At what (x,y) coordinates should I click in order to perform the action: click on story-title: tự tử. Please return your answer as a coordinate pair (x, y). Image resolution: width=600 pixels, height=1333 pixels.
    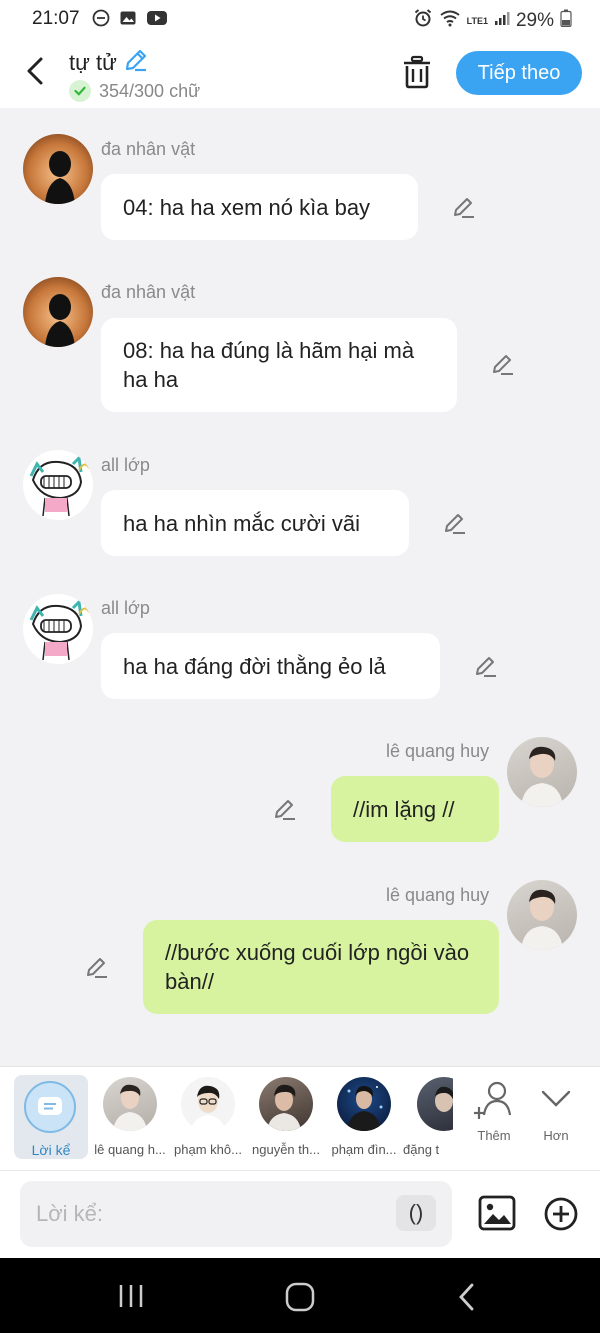
    Looking at the image, I should click on (109, 63).